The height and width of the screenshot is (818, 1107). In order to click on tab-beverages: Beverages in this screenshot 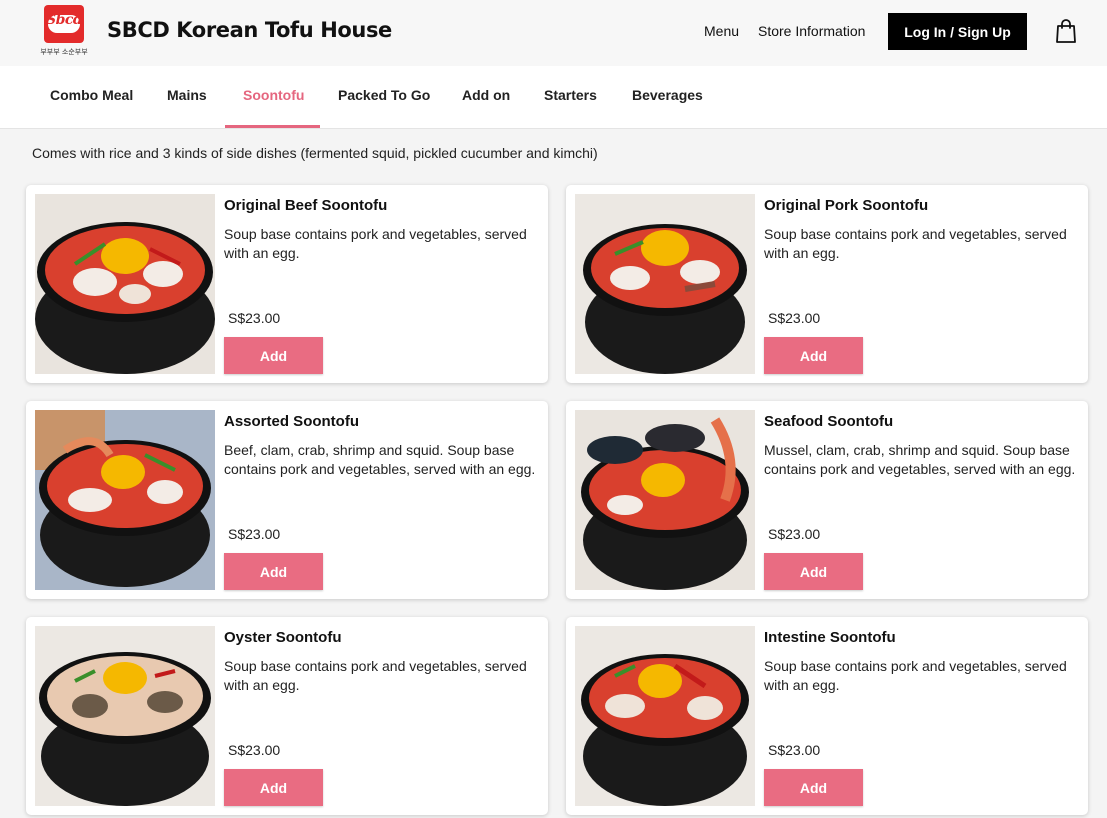, I will do `click(667, 97)`.